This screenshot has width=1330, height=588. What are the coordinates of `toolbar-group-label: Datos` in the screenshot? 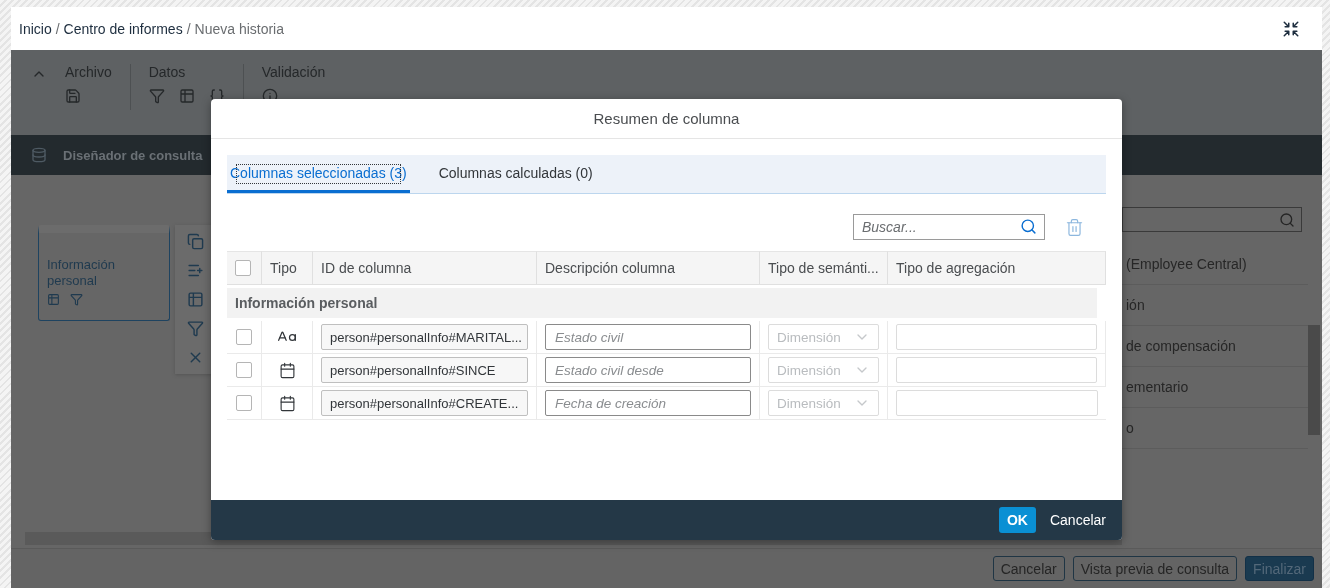 It's located at (167, 72).